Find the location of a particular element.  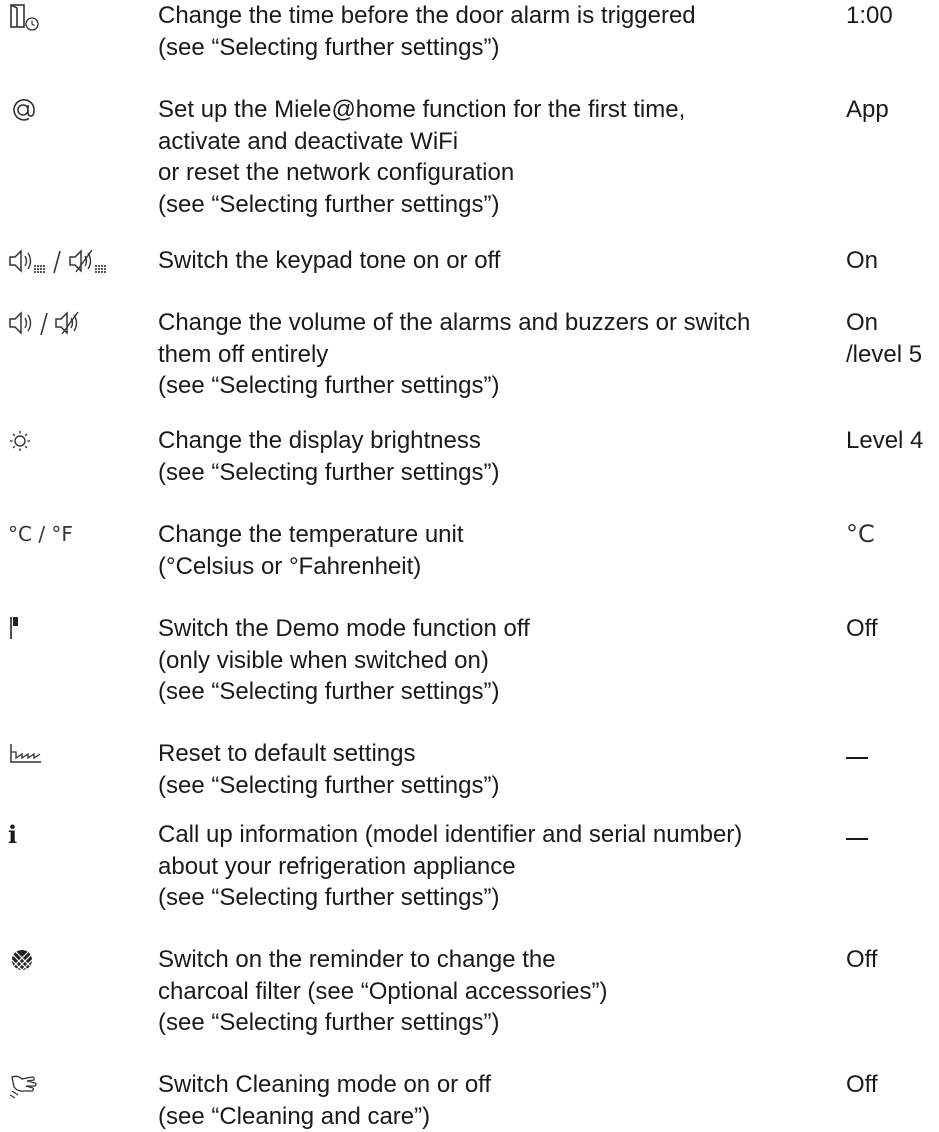

value-text: App is located at coordinates (892, 110).